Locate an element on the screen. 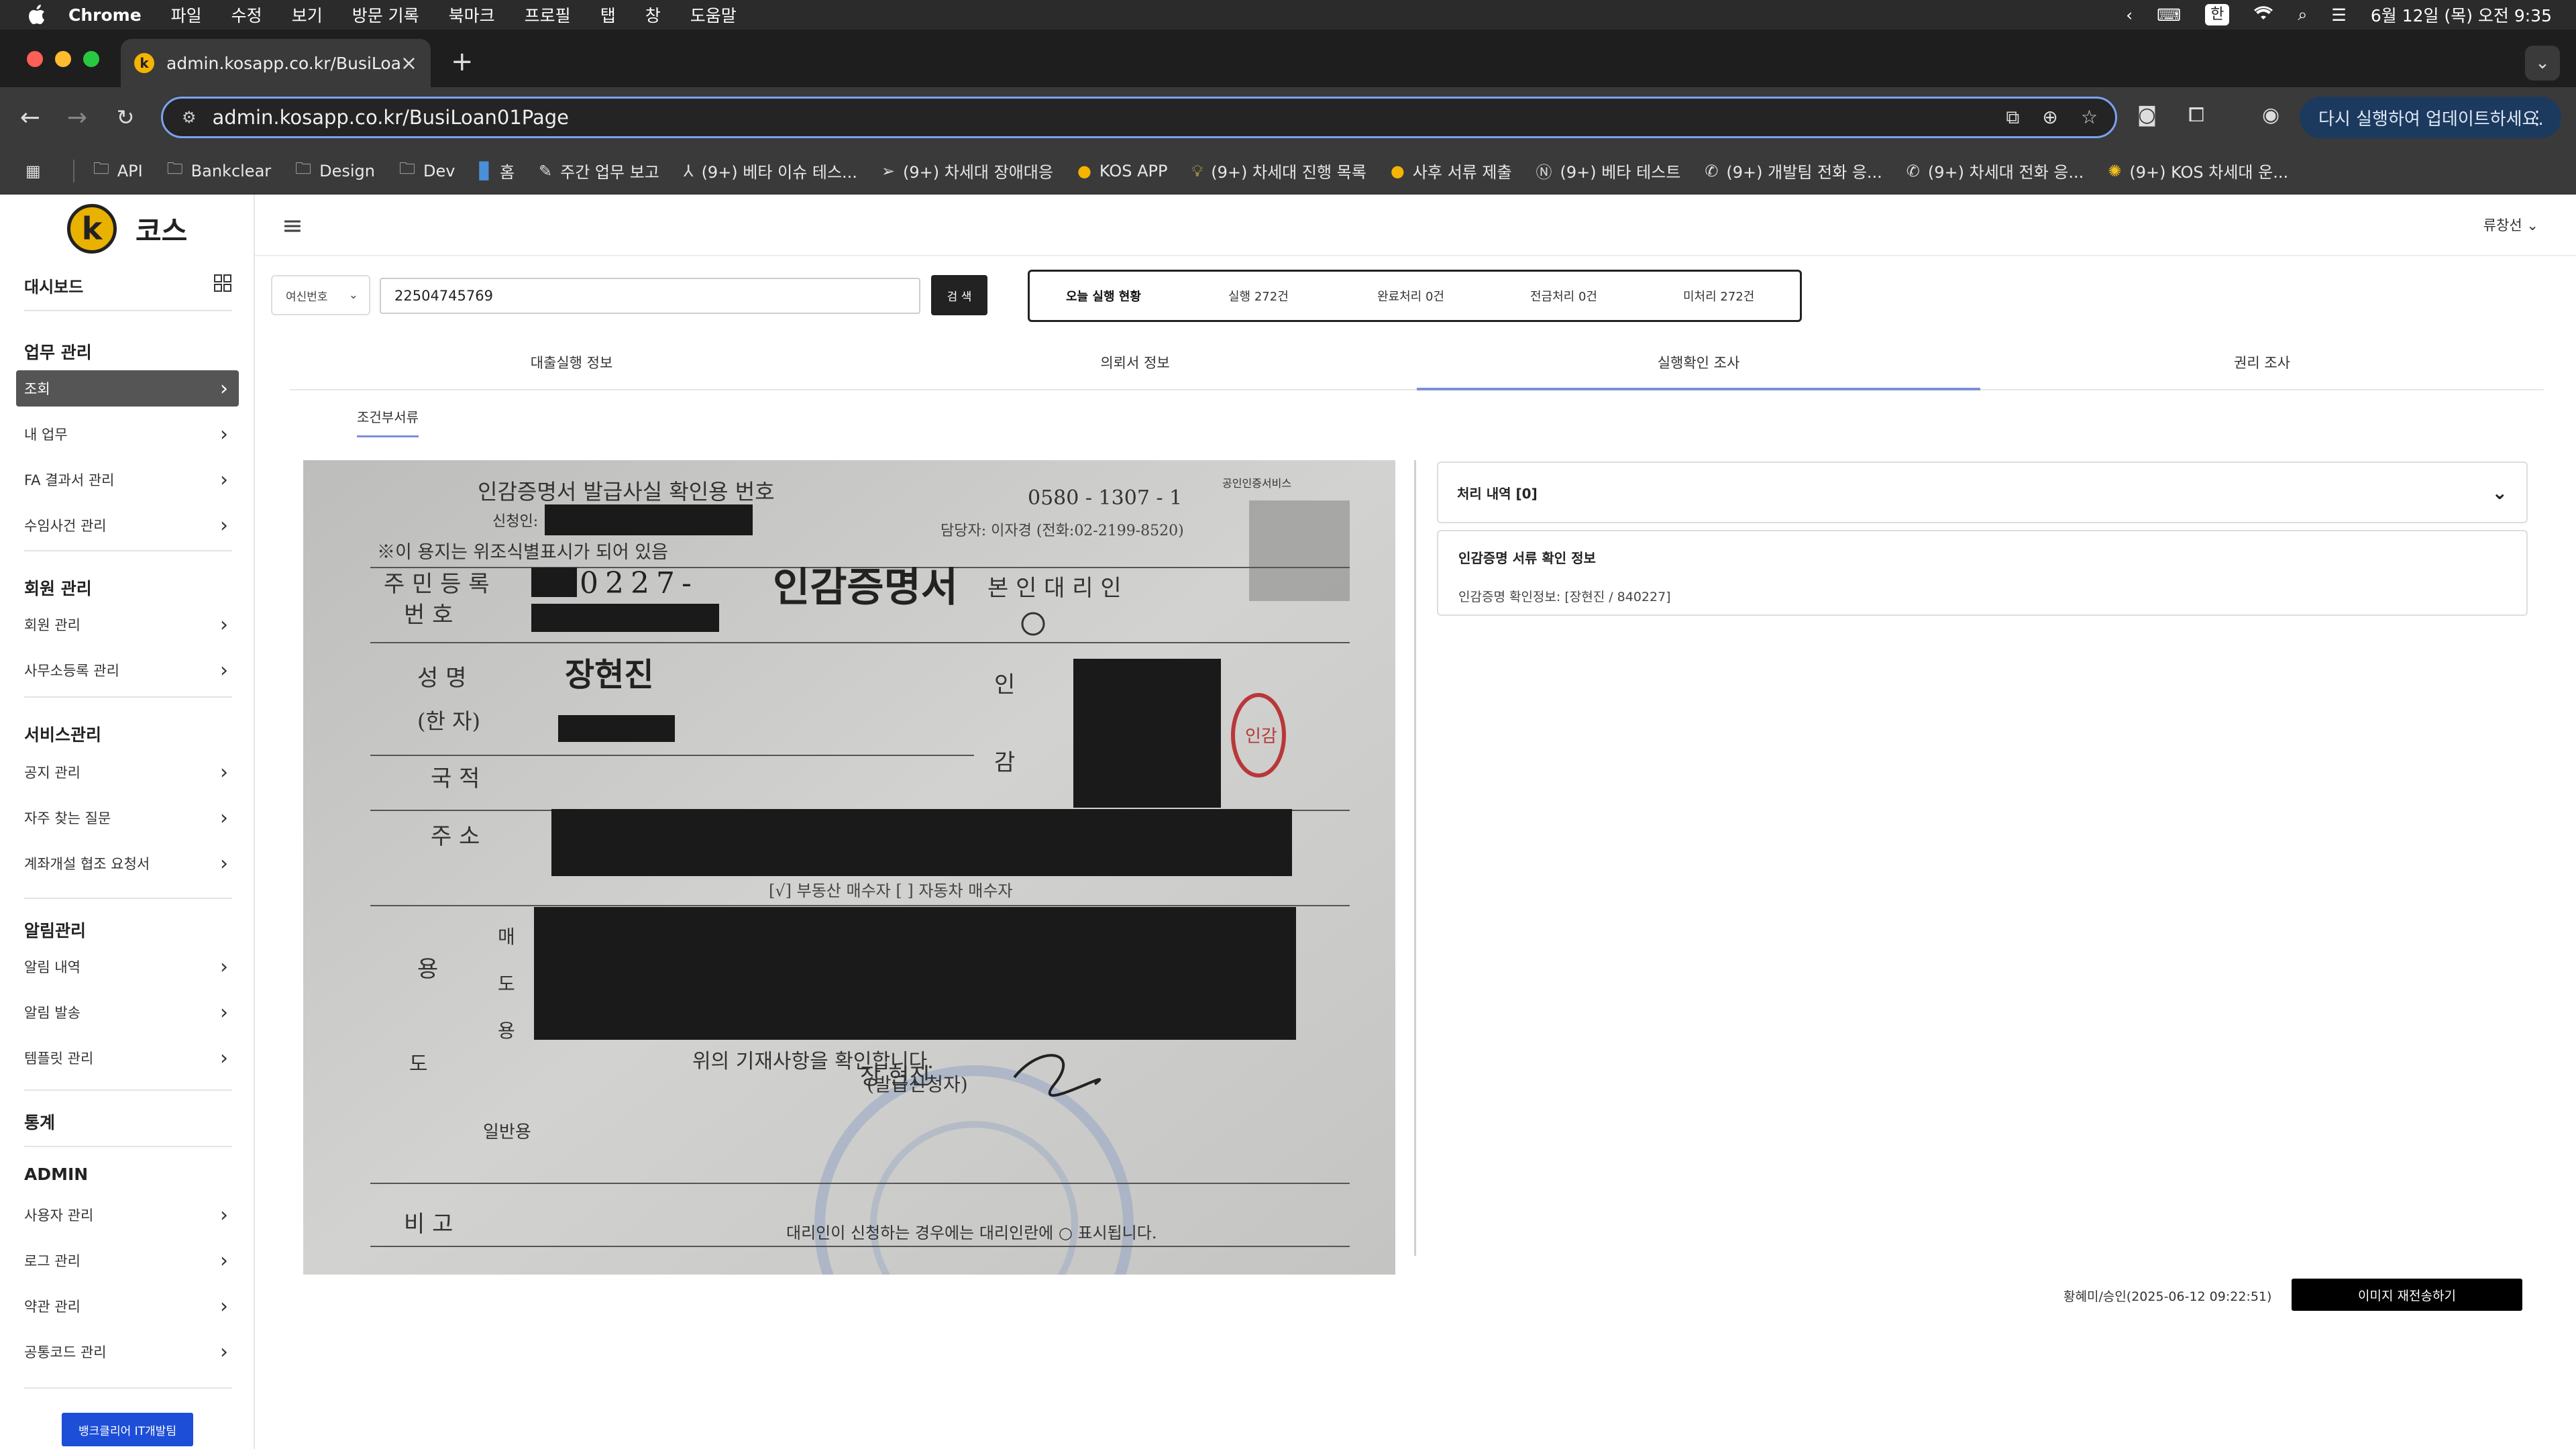 This screenshot has height=1449, width=2576. extensions-icon: ⧠ is located at coordinates (2196, 115).